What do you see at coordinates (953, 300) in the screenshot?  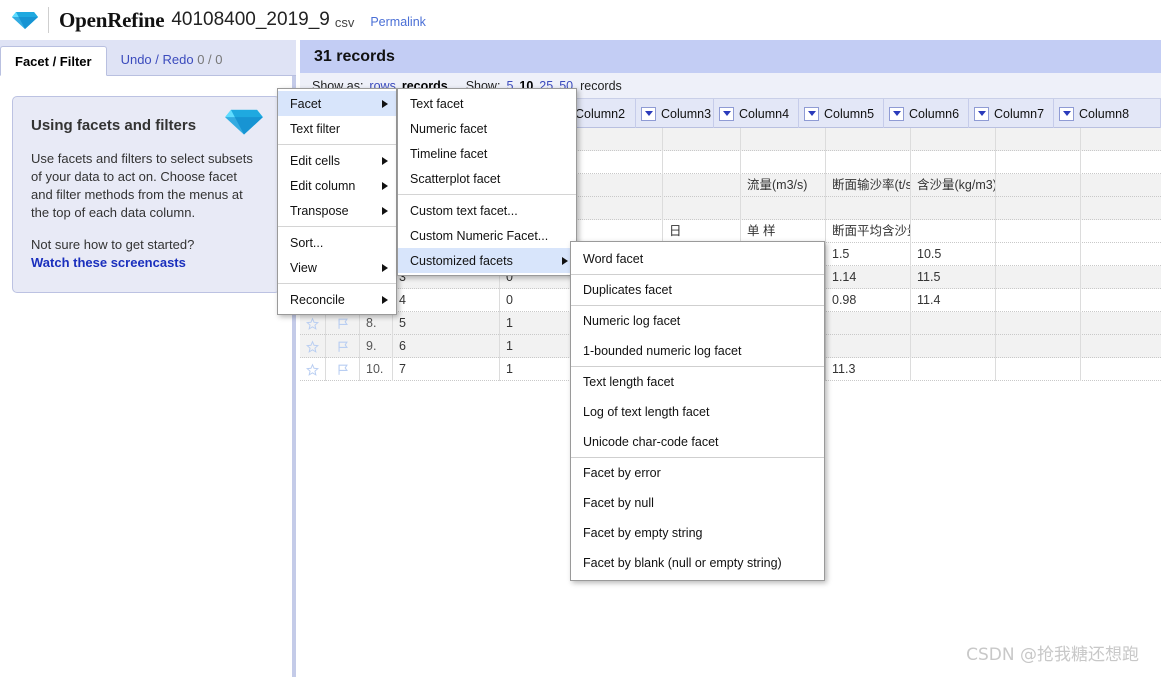 I see `cell-column6: 11.4` at bounding box center [953, 300].